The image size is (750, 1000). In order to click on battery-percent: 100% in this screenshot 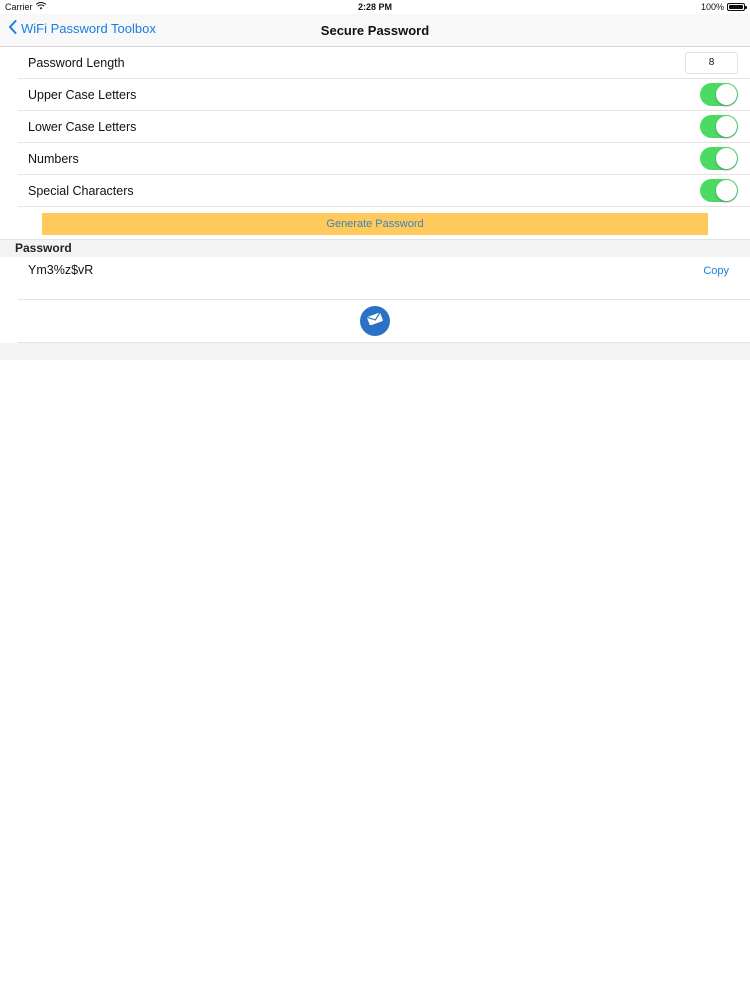, I will do `click(712, 7)`.